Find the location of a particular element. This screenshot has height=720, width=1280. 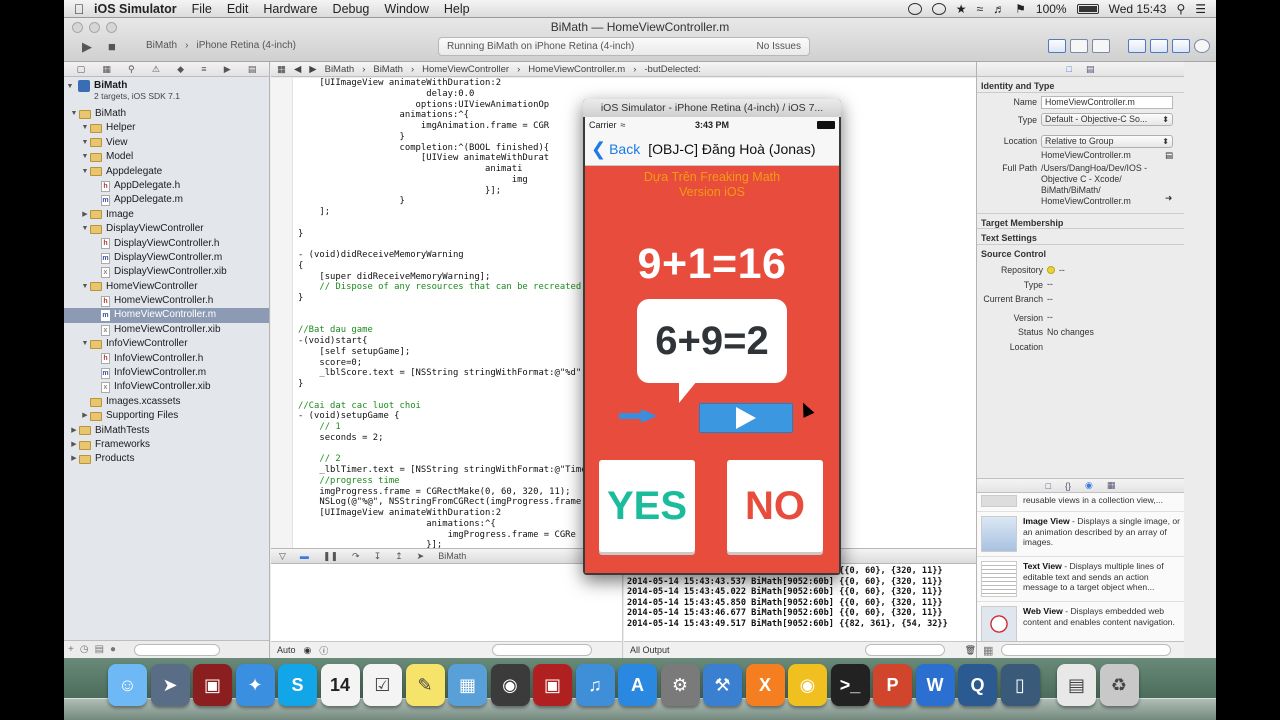

code-line: - (void)setupGame { is located at coordinates (442, 416).